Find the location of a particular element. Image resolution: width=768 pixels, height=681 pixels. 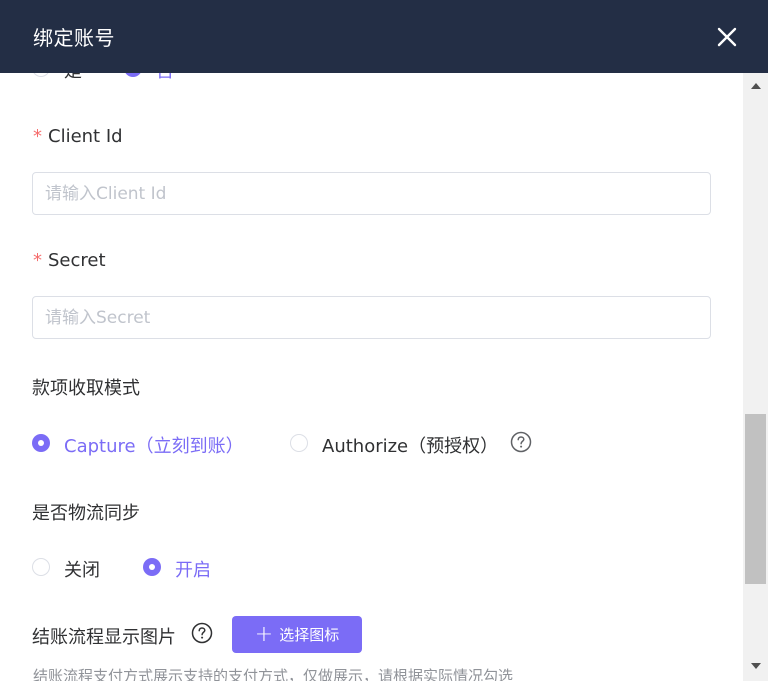

radio-yes is located at coordinates (41, 75).